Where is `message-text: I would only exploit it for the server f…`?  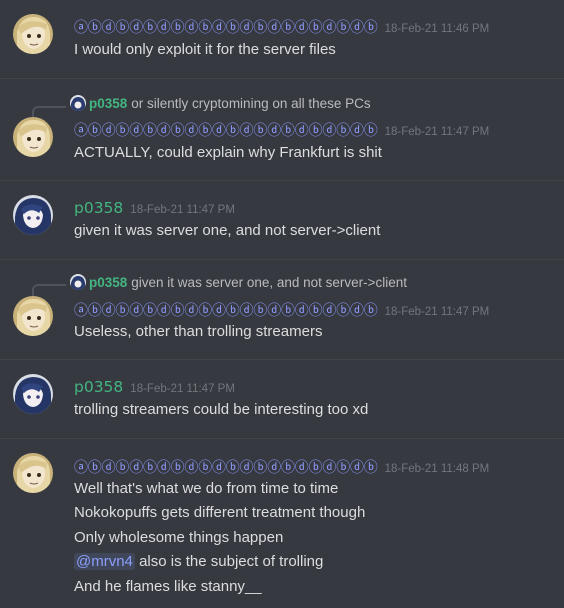 message-text: I would only exploit it for the server f… is located at coordinates (205, 49).